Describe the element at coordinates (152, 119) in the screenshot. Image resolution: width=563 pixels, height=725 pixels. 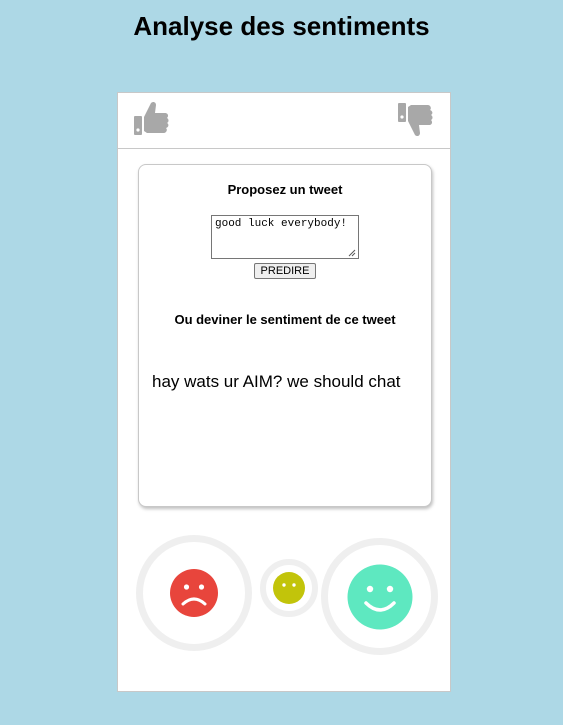
I see `thumbs-up-icon` at that location.